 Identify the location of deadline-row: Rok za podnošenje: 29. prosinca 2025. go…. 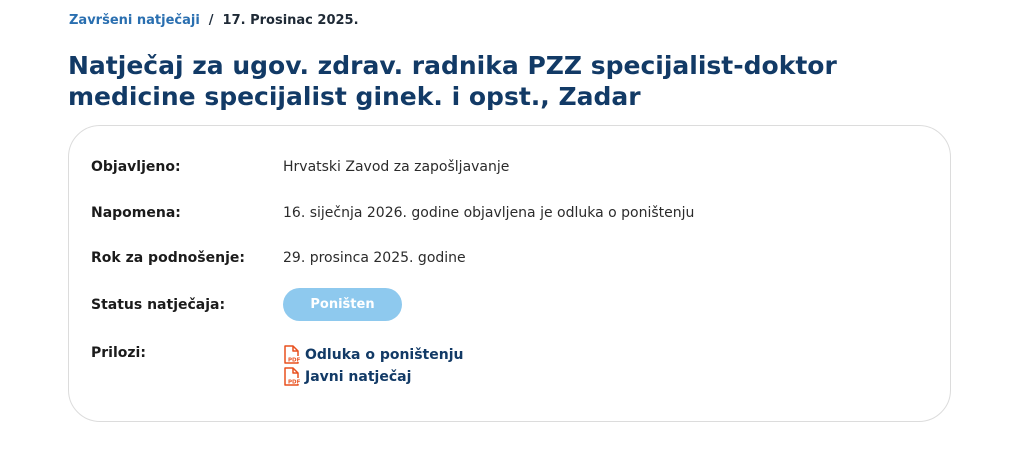
(278, 258).